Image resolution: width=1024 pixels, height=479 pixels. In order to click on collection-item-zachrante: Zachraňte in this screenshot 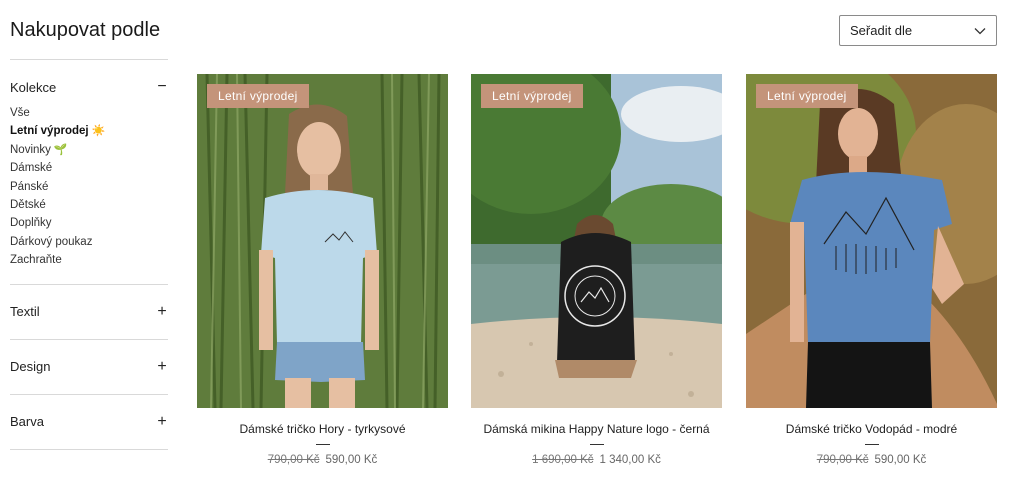, I will do `click(89, 260)`.